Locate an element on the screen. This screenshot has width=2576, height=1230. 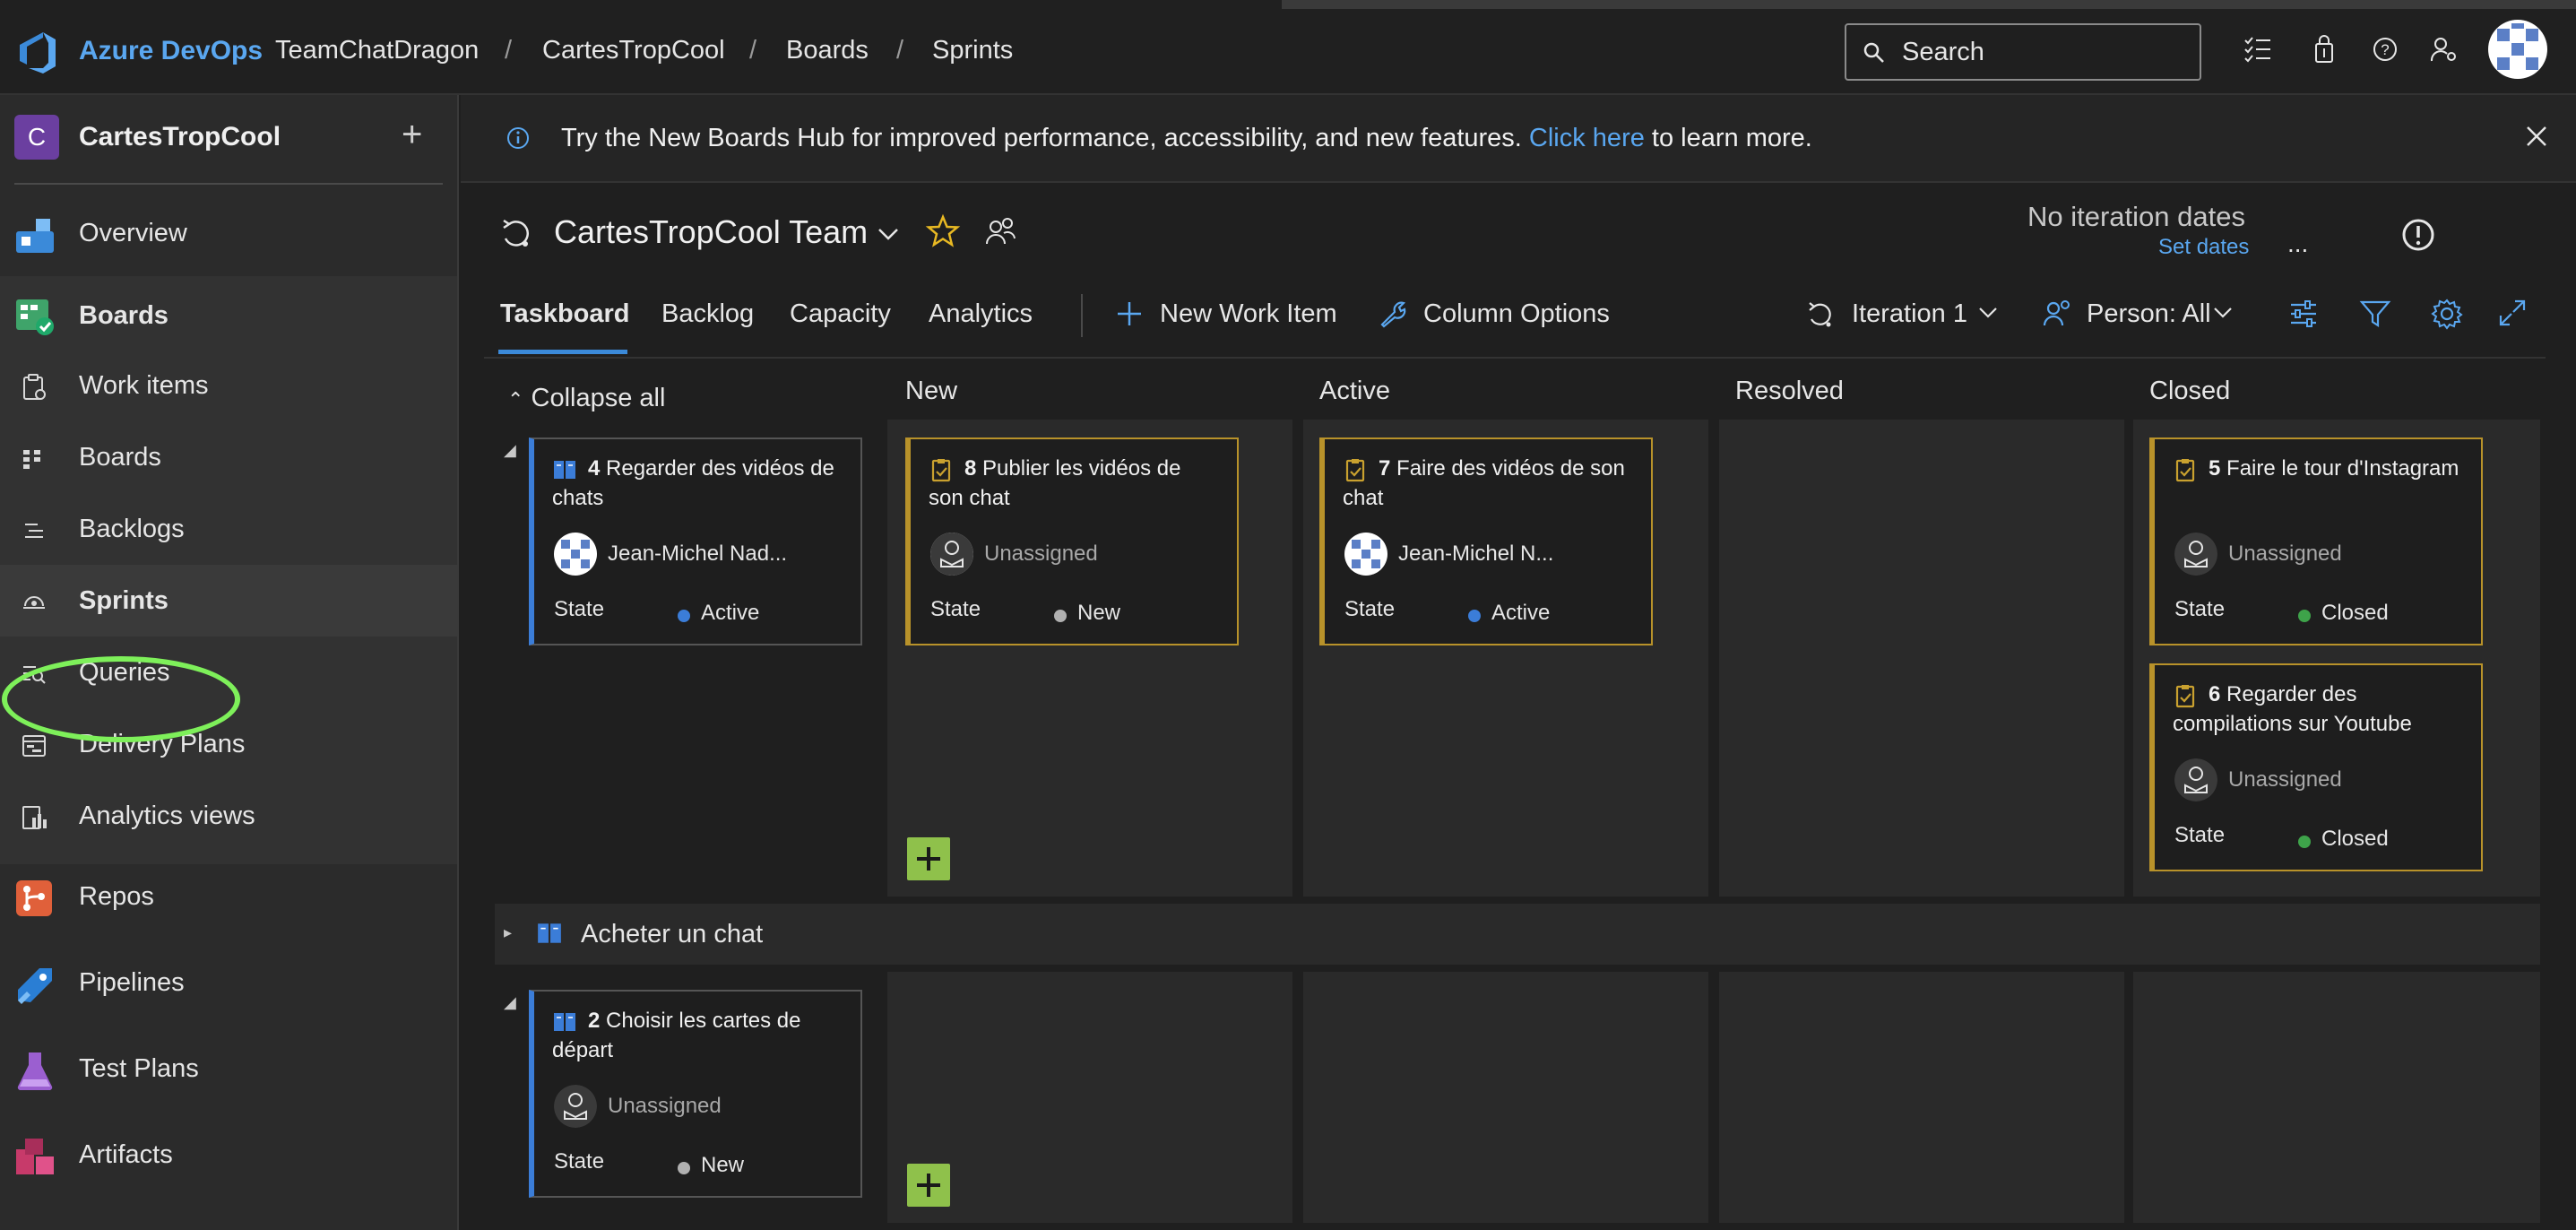
unassigned-avatar-icon is located at coordinates (2195, 779).